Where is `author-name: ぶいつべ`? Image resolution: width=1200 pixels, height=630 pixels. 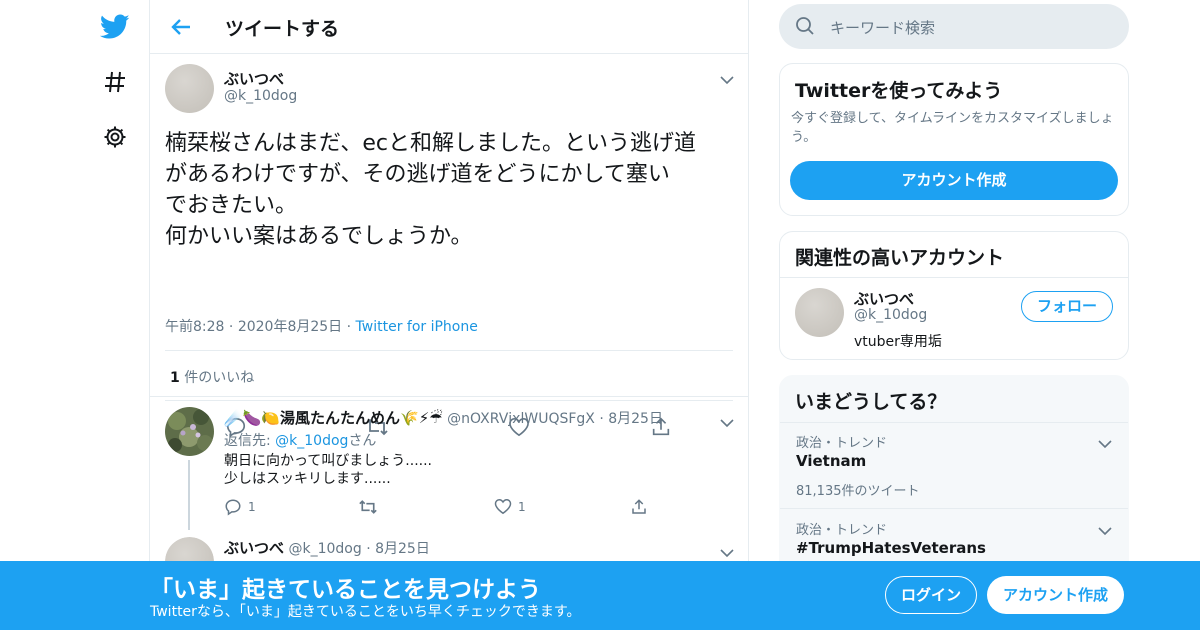
author-name: ぶいつべ is located at coordinates (254, 78).